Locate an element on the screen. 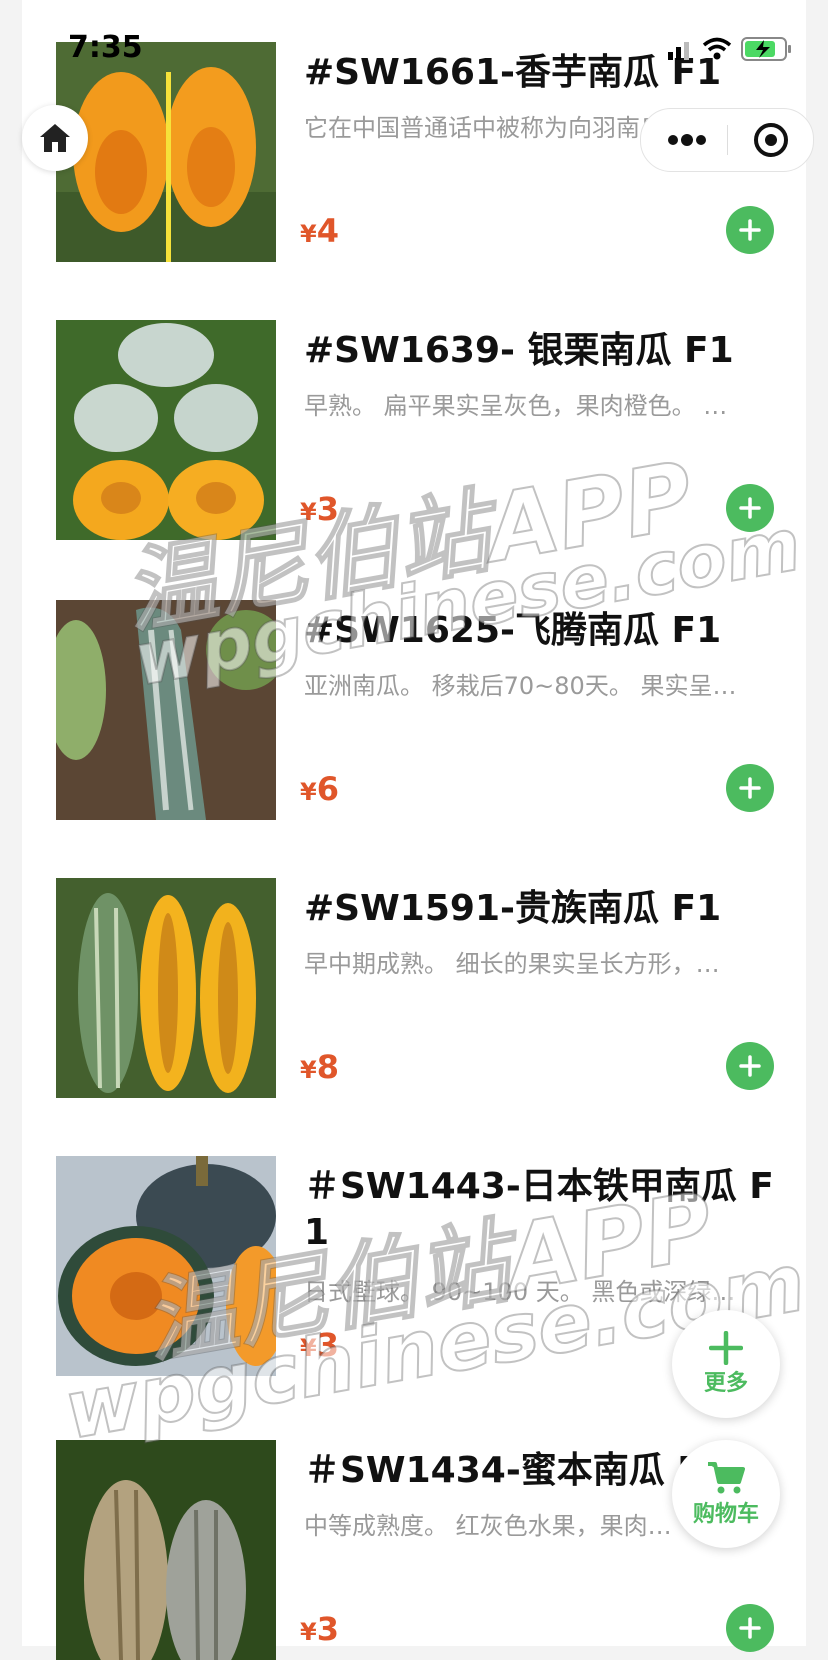 The height and width of the screenshot is (1660, 828). cellular-icon is located at coordinates (678, 51).